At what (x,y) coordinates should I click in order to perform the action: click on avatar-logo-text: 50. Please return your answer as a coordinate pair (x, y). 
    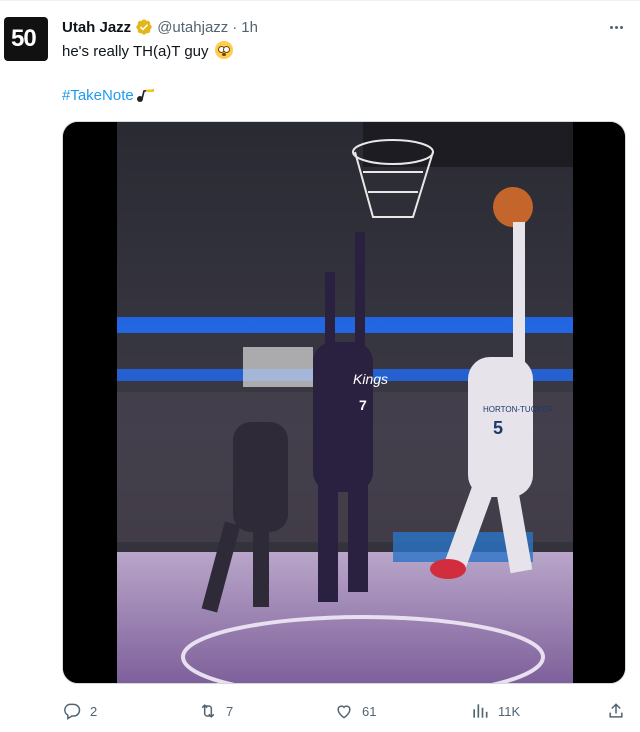
    Looking at the image, I should click on (24, 38).